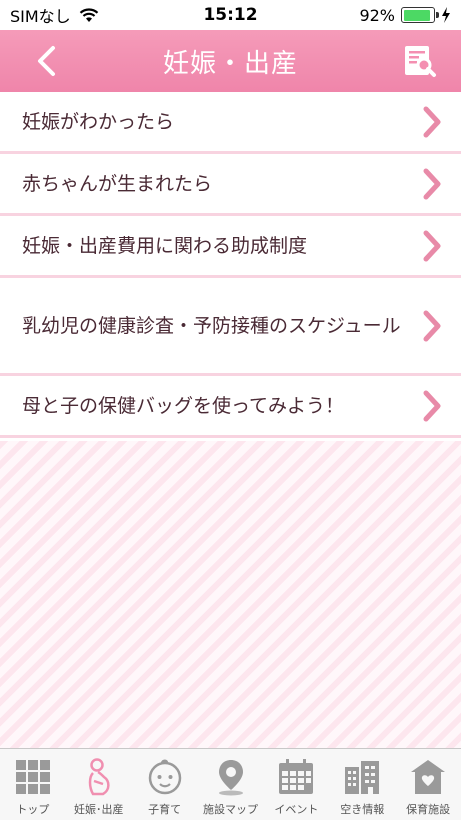 The image size is (461, 820). Describe the element at coordinates (211, 325) in the screenshot. I see `menu-item-label: 乳幼児の健康診査・予防接種のスケジュール` at that location.